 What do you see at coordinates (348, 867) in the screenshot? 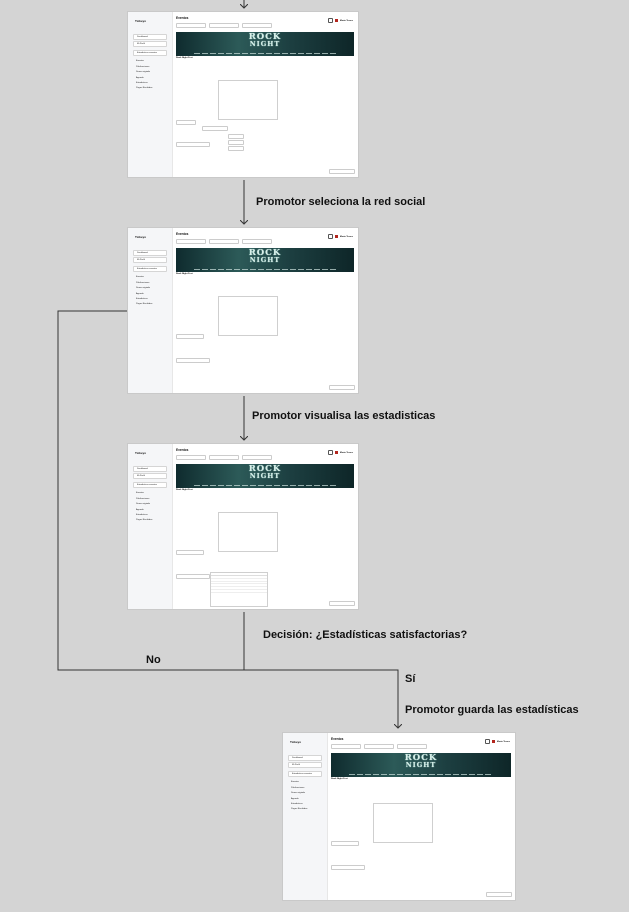
I see `save-stats-button` at bounding box center [348, 867].